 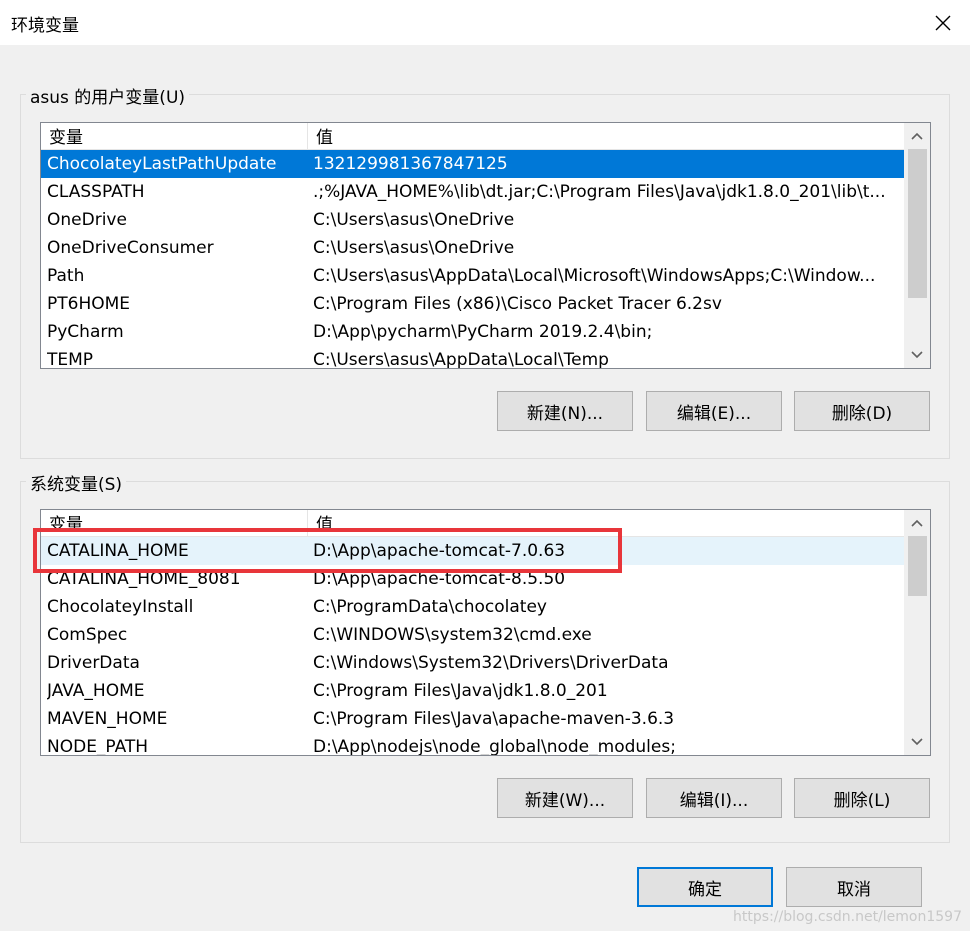 What do you see at coordinates (89, 304) in the screenshot?
I see `row-variable: PT6HOME` at bounding box center [89, 304].